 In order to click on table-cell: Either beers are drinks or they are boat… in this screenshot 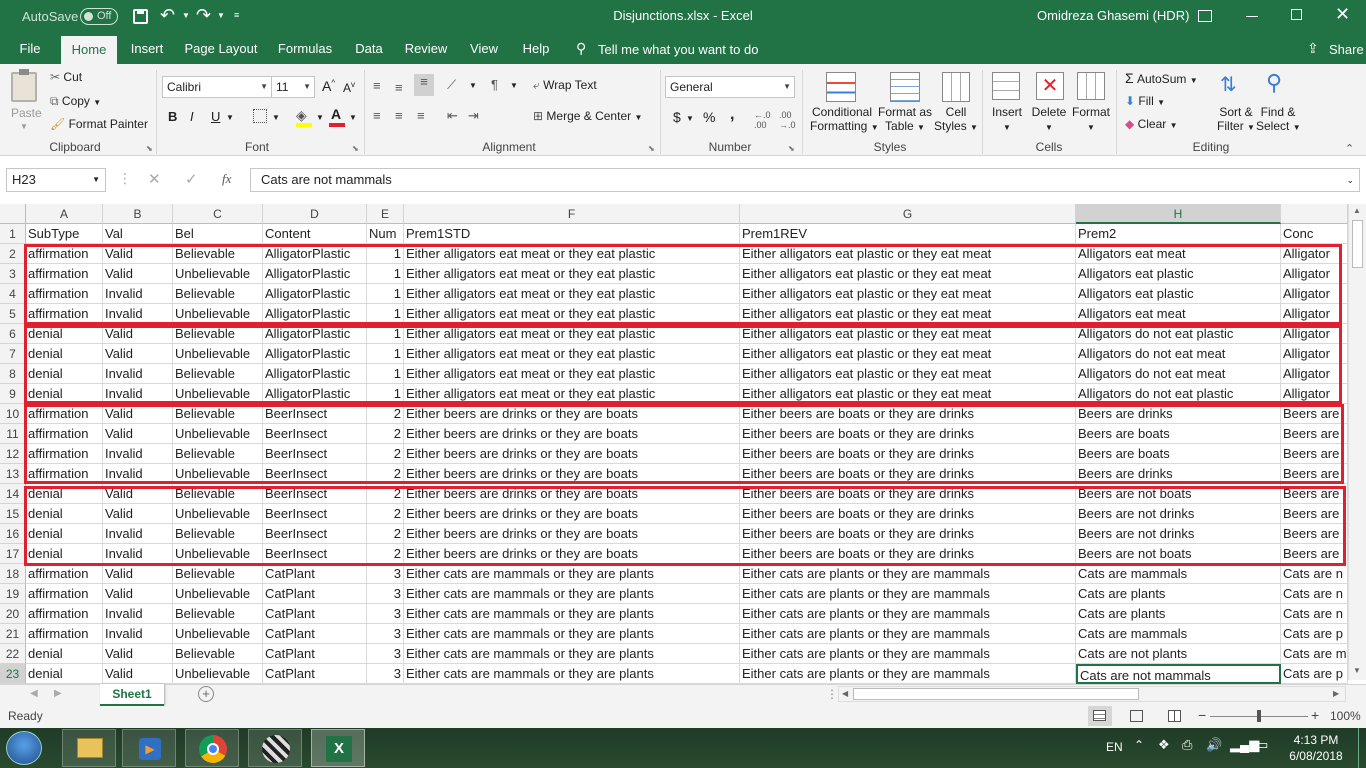, I will do `click(572, 434)`.